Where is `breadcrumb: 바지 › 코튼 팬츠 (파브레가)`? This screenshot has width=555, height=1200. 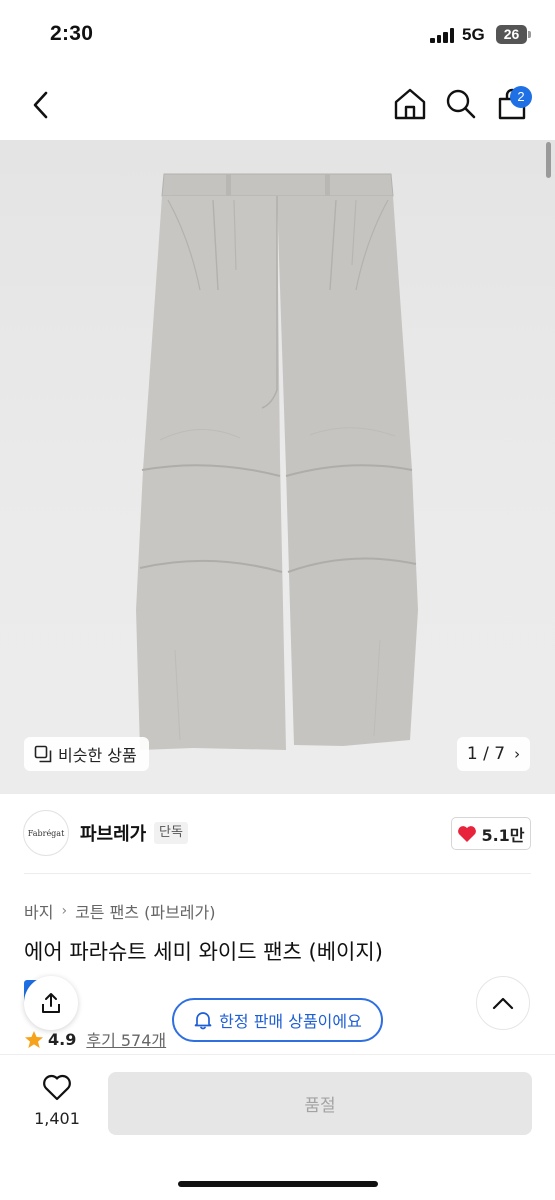 breadcrumb: 바지 › 코튼 팬츠 (파브레가) is located at coordinates (119, 911).